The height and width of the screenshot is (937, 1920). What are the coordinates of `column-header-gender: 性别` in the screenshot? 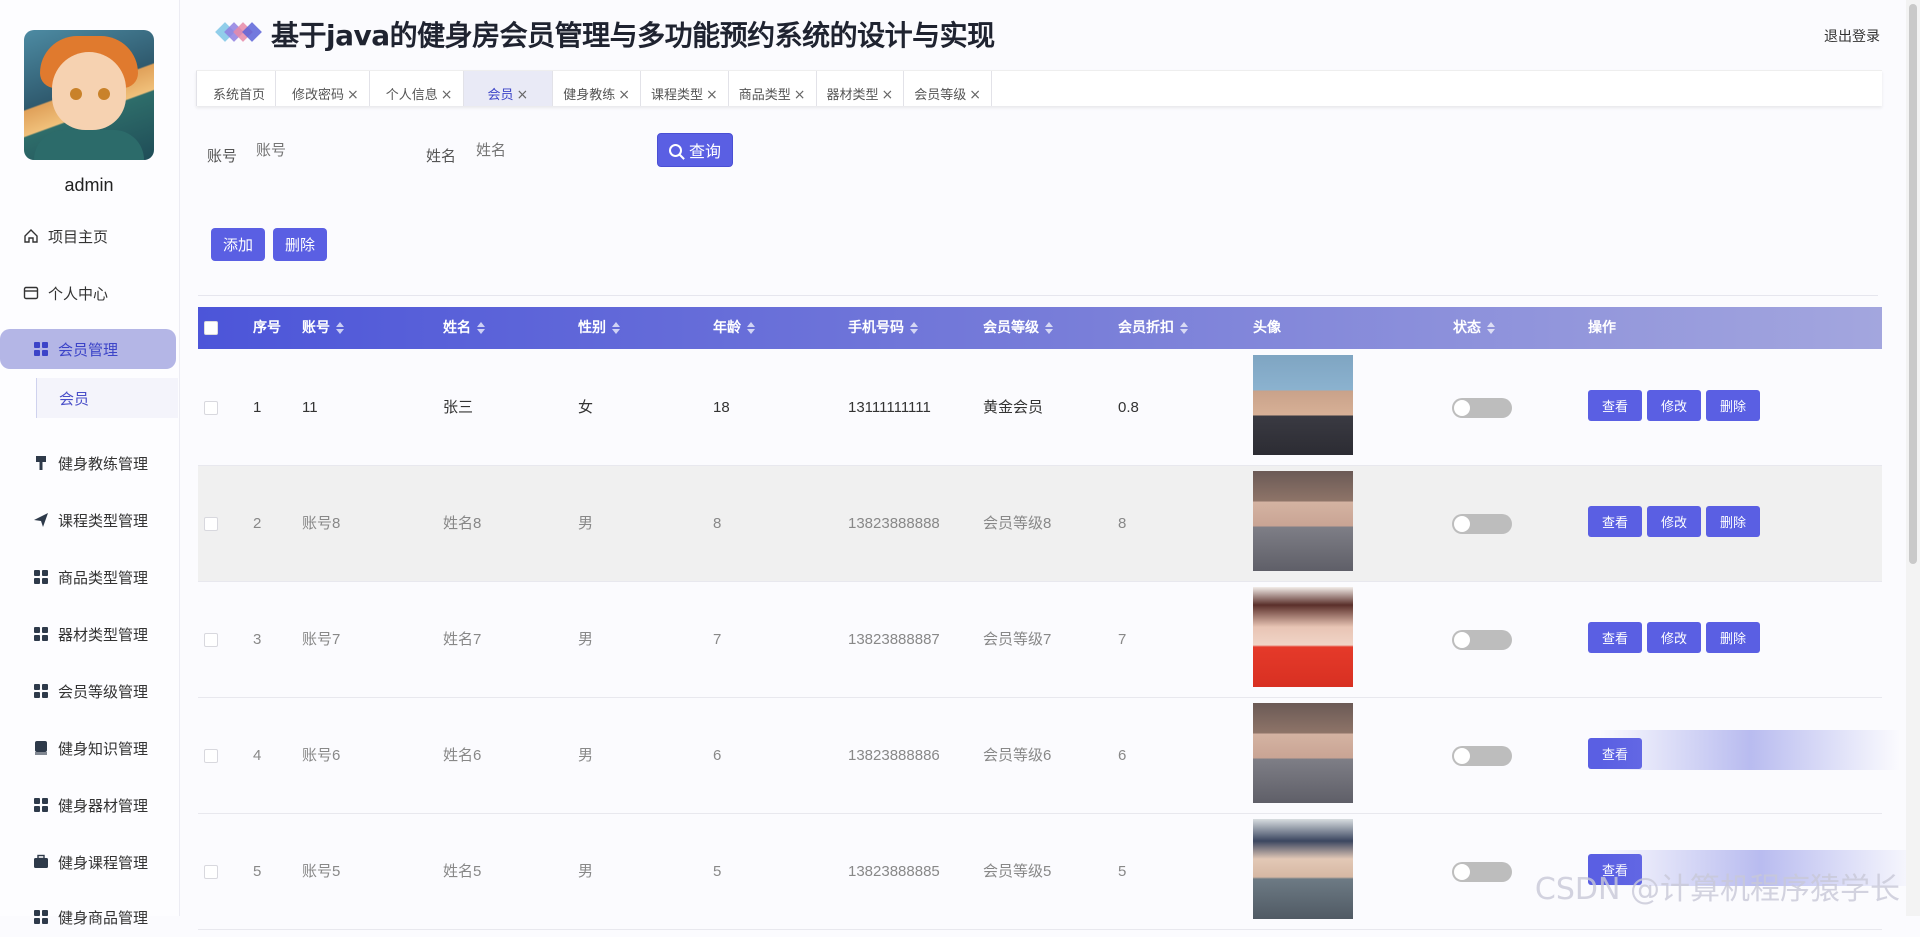 It's located at (599, 328).